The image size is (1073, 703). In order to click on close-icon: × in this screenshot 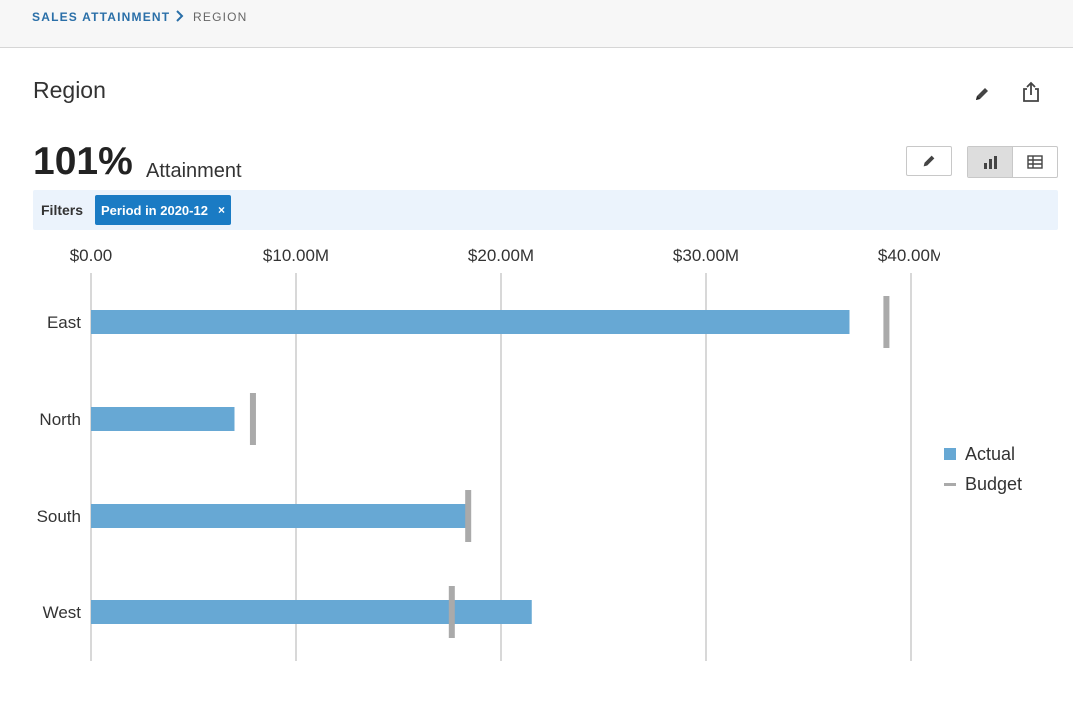, I will do `click(221, 210)`.